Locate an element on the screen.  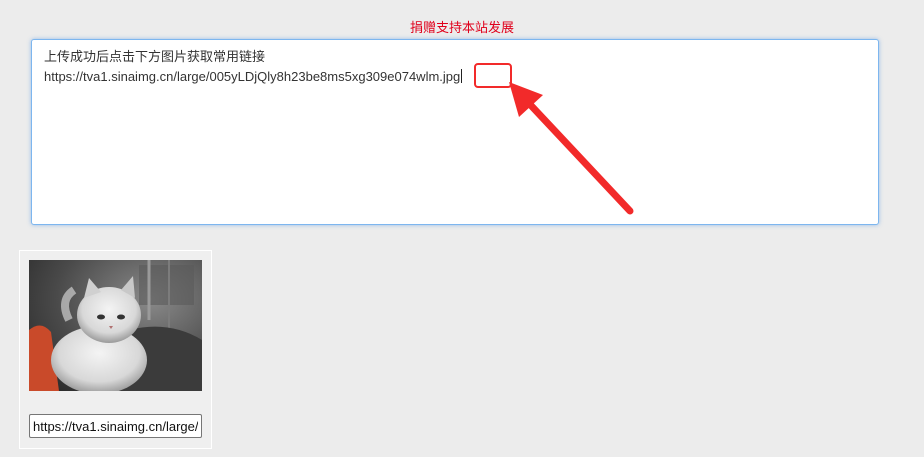
image-url-field is located at coordinates (115, 426).